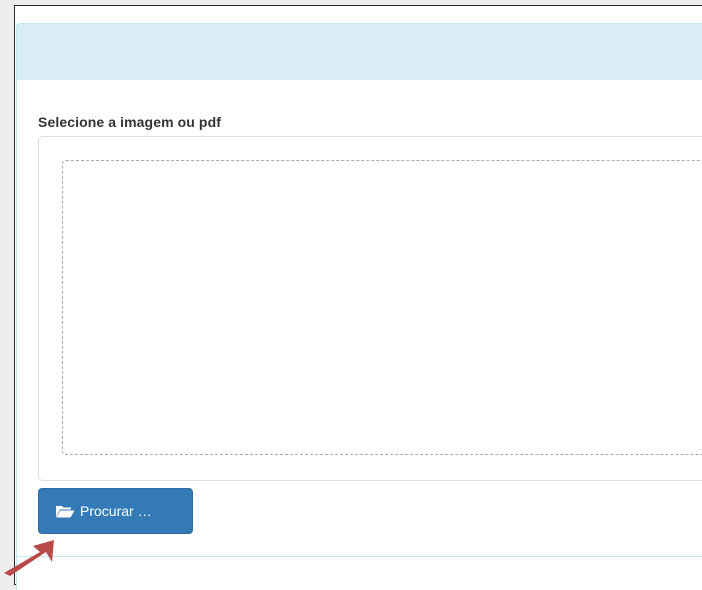  I want to click on annotation-arrow-icon, so click(29, 558).